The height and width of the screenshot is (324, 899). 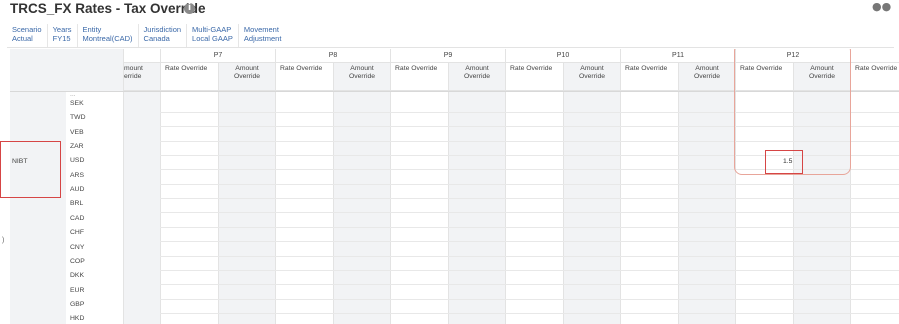 What do you see at coordinates (108, 35) in the screenshot?
I see `pov-entity: Entity Montreal(CAD)` at bounding box center [108, 35].